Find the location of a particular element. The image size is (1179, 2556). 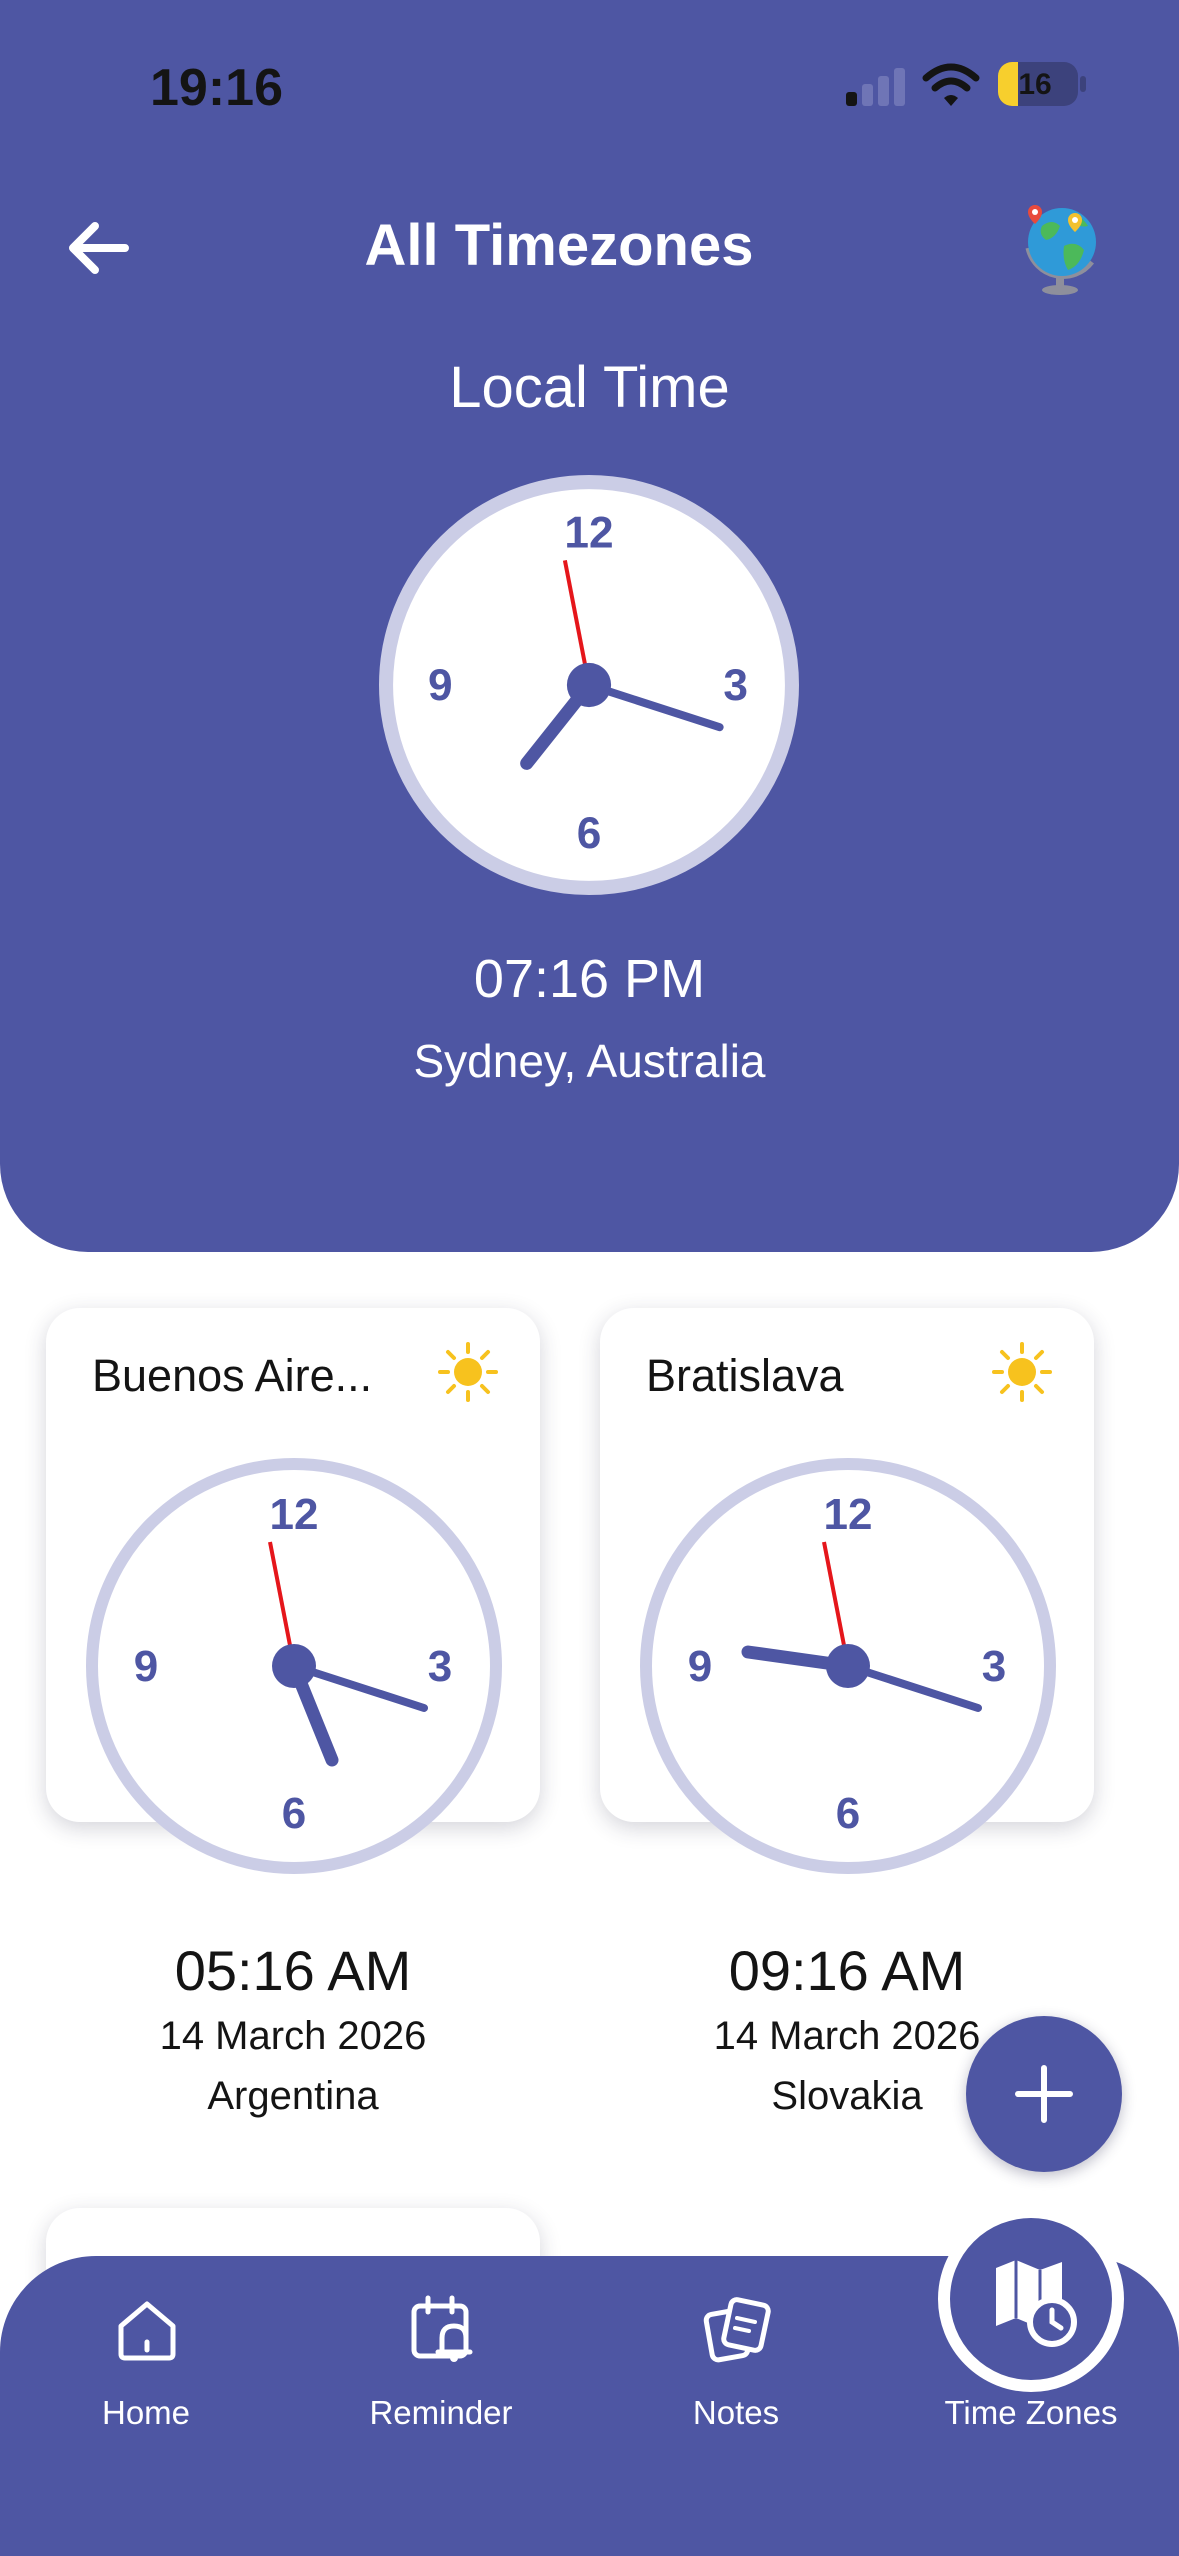

status-time: 19:16 is located at coordinates (216, 88).